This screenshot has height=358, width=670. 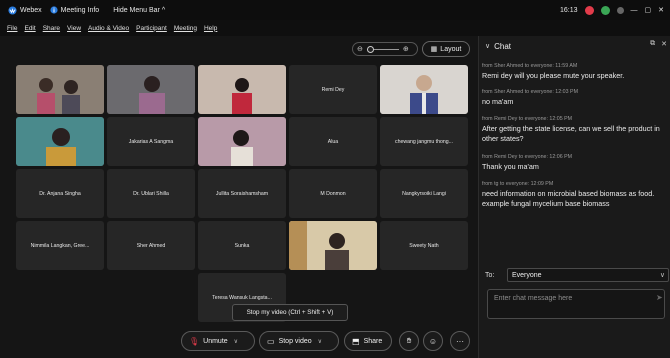 I want to click on participant-tile: Dr. Anjana Singha, so click(x=60, y=193).